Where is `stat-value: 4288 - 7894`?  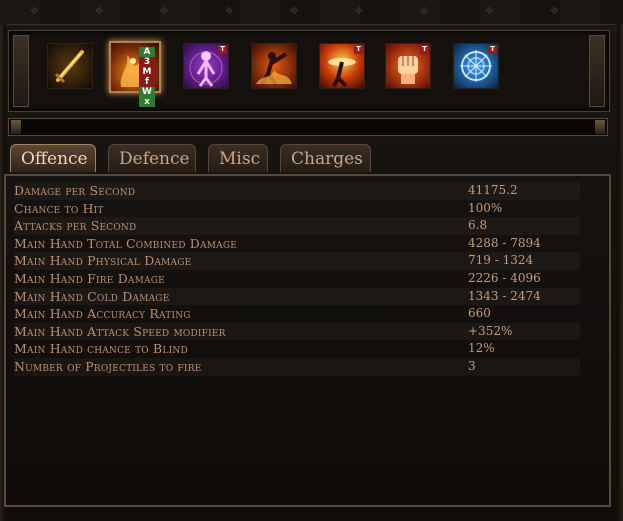
stat-value: 4288 - 7894 is located at coordinates (504, 242).